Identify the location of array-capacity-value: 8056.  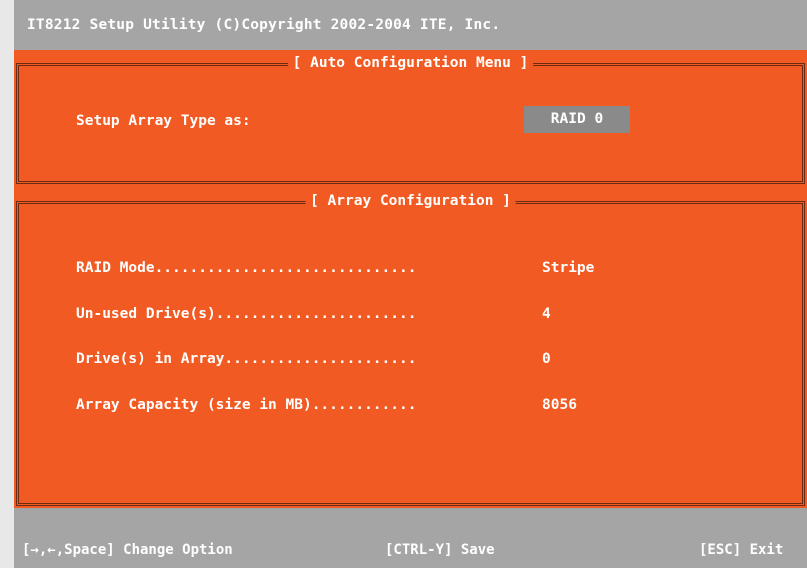
(559, 405).